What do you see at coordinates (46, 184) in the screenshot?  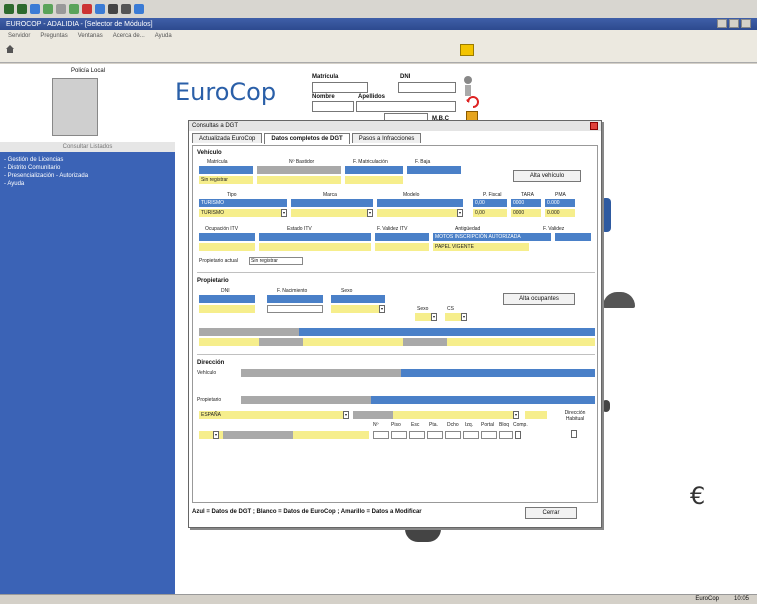 I see `nav-item: - Ayuda` at bounding box center [46, 184].